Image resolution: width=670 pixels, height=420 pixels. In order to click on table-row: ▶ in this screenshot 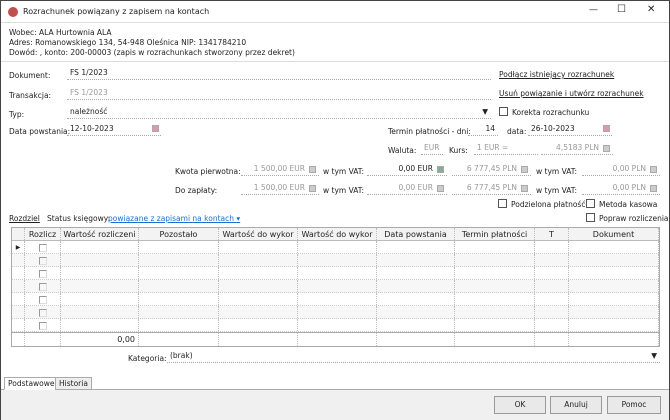, I will do `click(335, 247)`.